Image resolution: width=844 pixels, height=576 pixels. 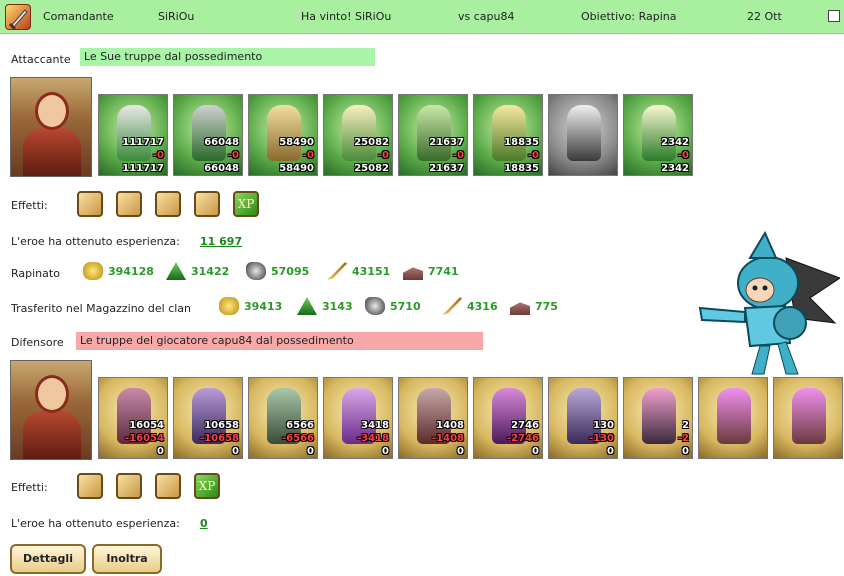 What do you see at coordinates (29, 205) in the screenshot?
I see `attacker-effects-label: Effetti:` at bounding box center [29, 205].